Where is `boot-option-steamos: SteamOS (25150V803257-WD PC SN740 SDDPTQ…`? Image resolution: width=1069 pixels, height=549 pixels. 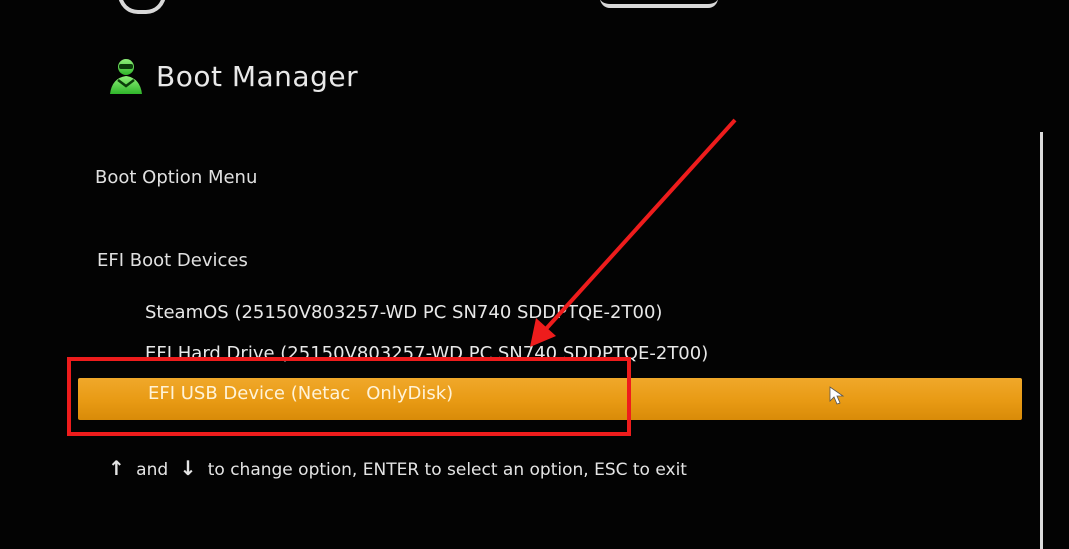 boot-option-steamos: SteamOS (25150V803257-WD PC SN740 SDDPTQ… is located at coordinates (403, 312).